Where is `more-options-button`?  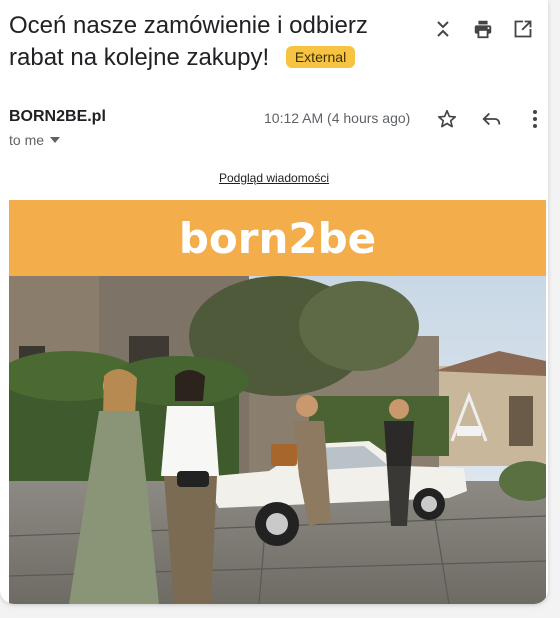
more-options-button is located at coordinates (535, 119).